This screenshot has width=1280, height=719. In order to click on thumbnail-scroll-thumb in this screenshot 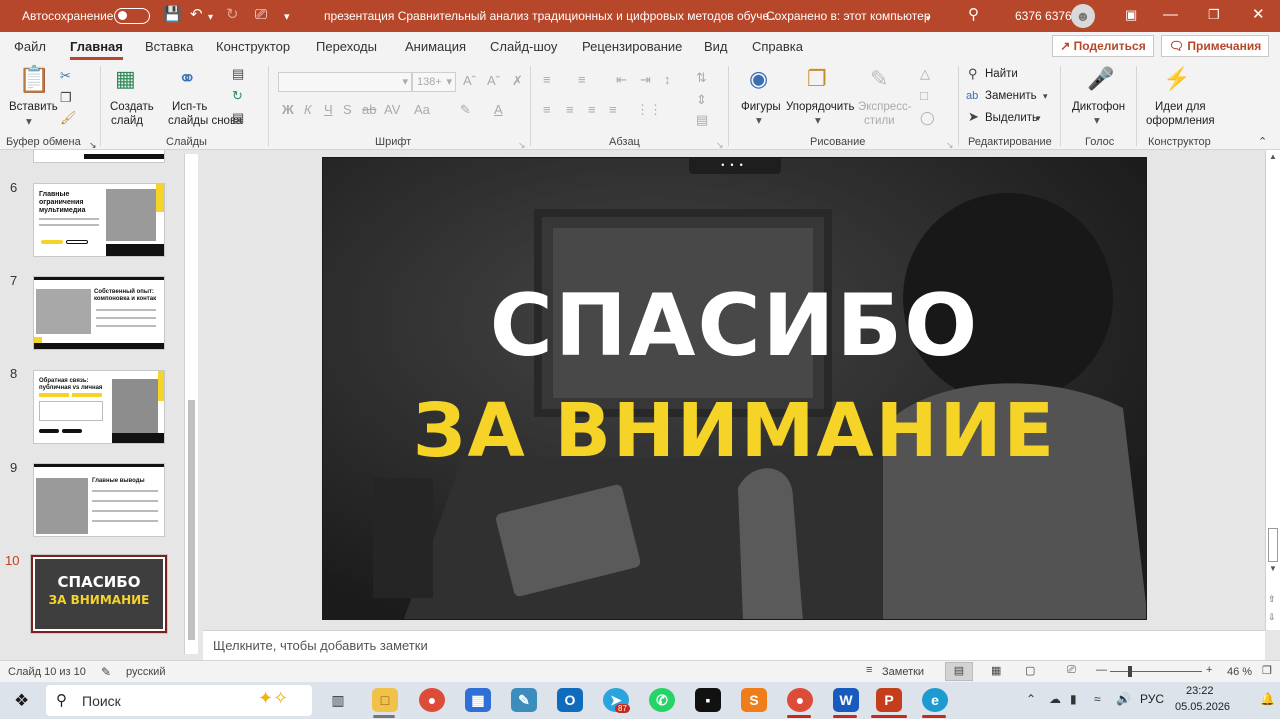, I will do `click(191, 520)`.